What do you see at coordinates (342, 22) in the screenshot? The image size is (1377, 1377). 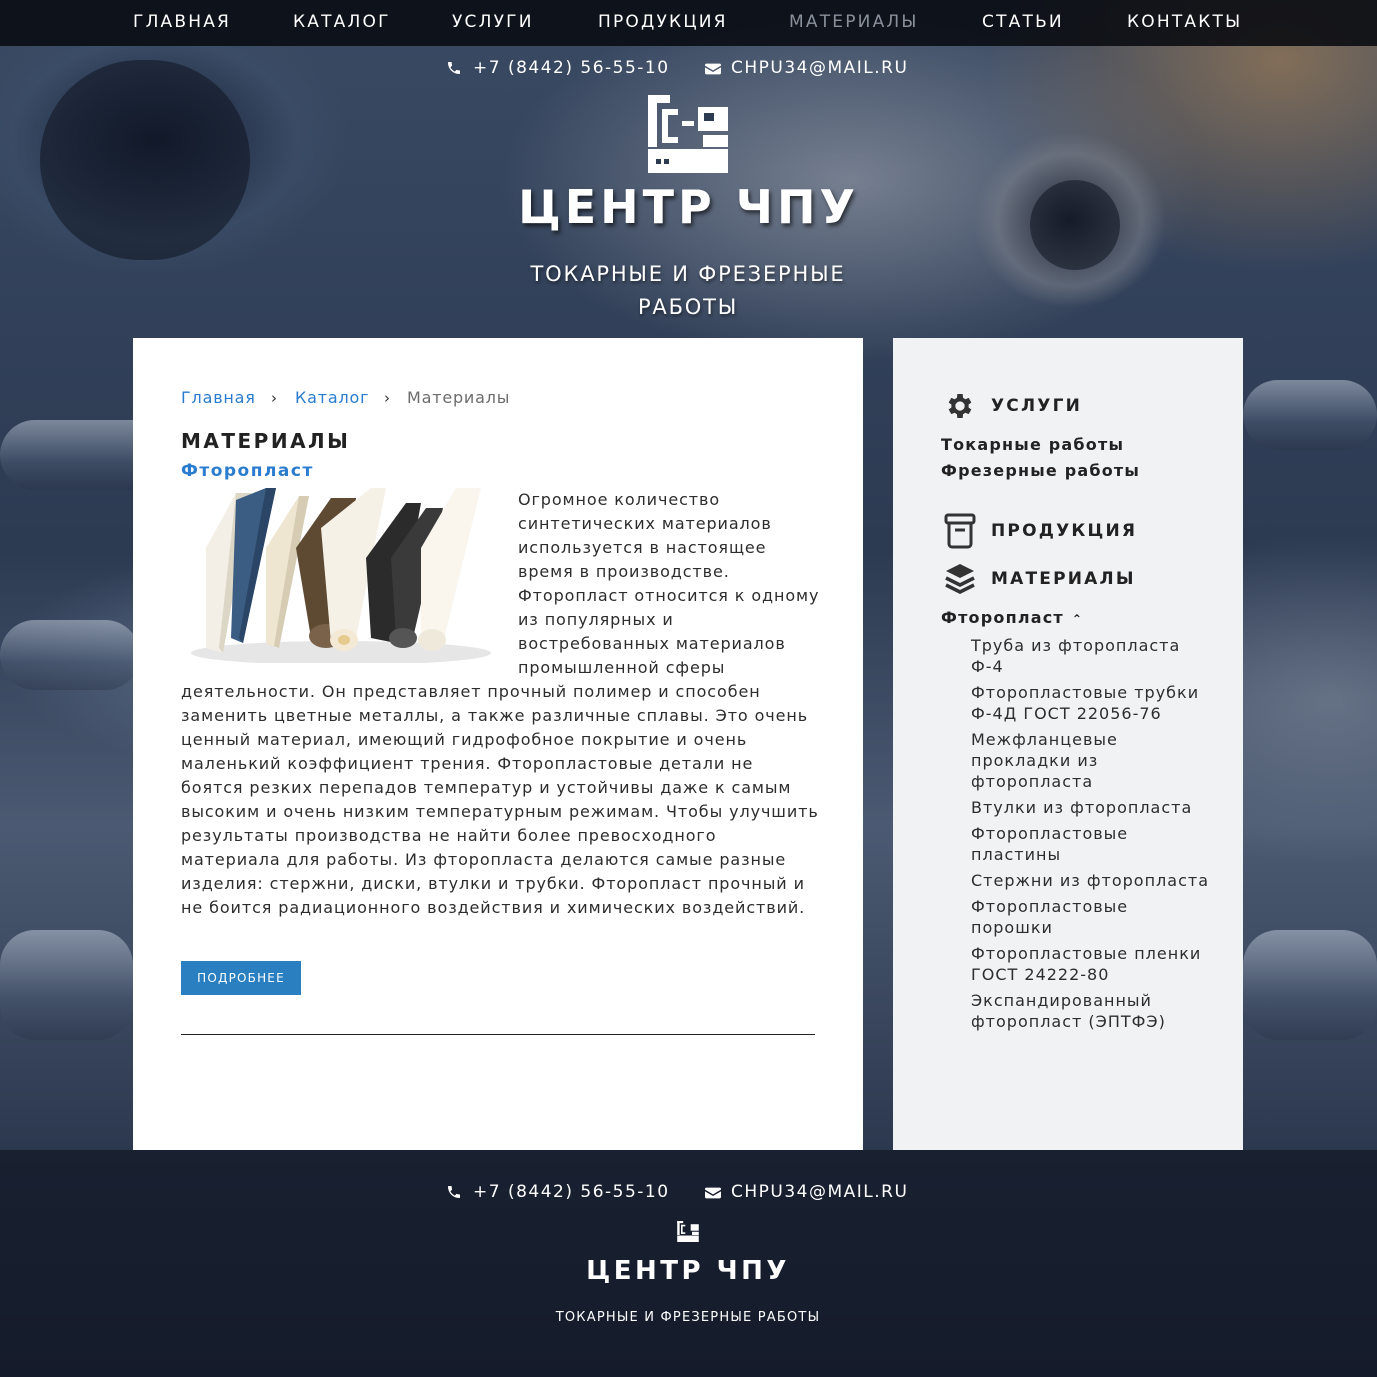 I see `nav-item-catalog: КАТАЛОГ` at bounding box center [342, 22].